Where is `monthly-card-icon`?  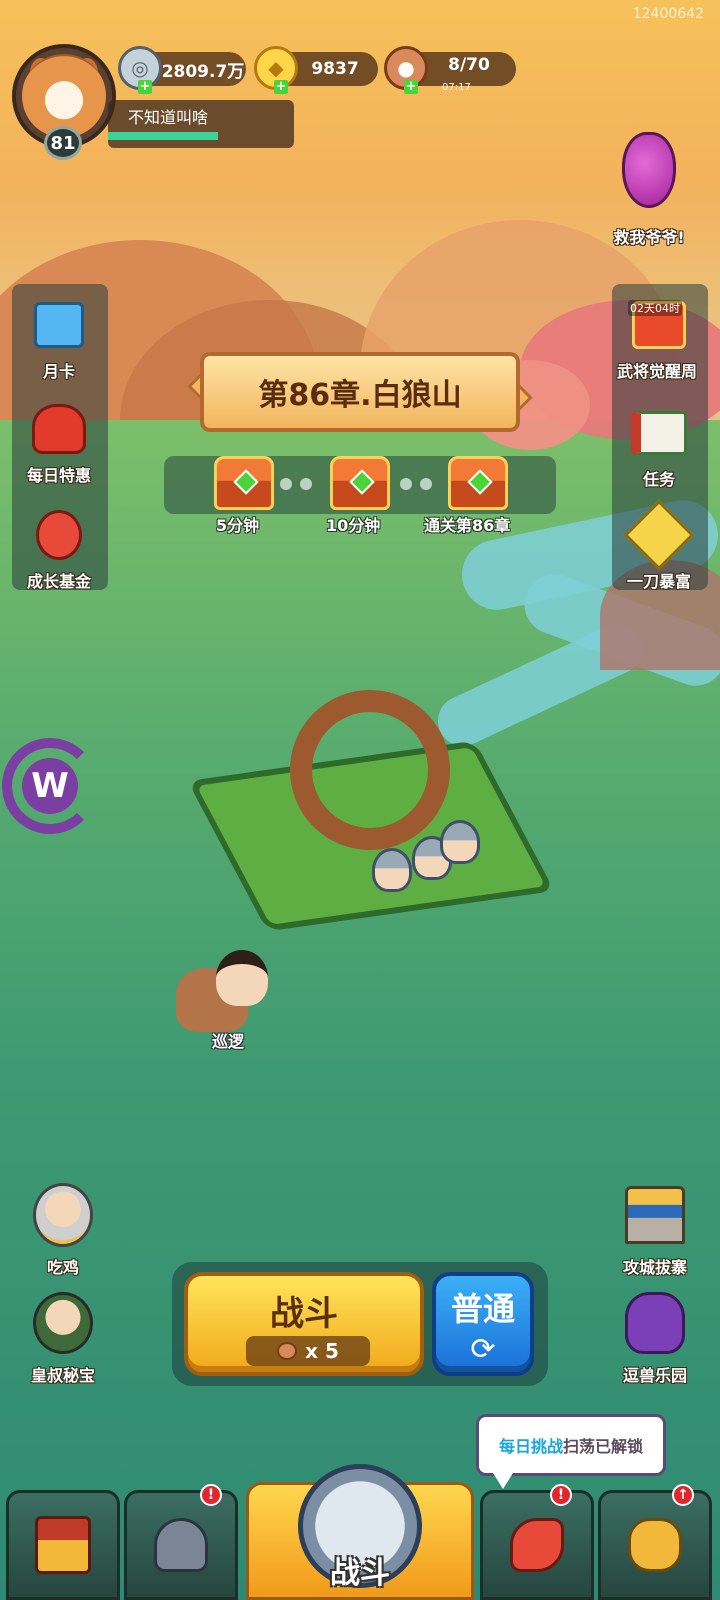 monthly-card-icon is located at coordinates (59, 325).